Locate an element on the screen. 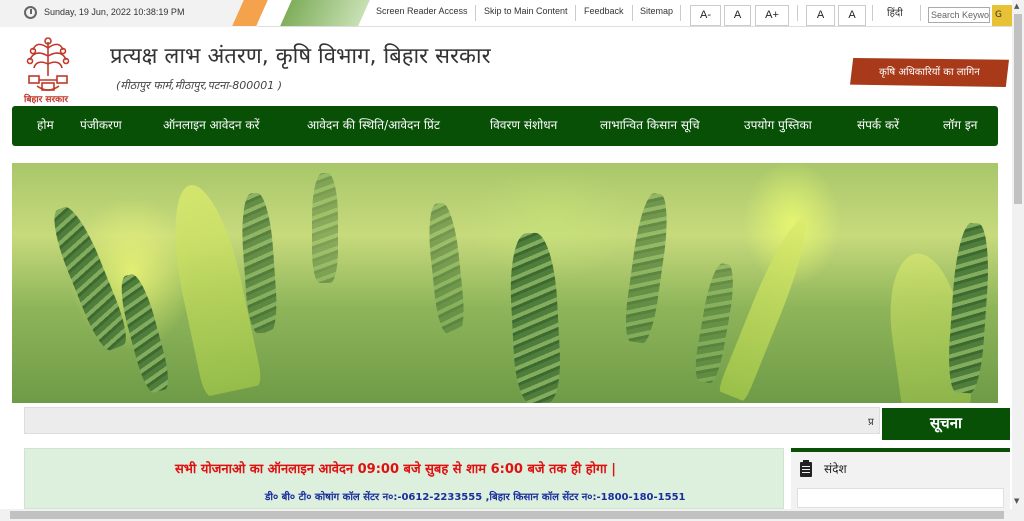 Image resolution: width=1024 pixels, height=521 pixels. decorative-stripe-green is located at coordinates (325, 13).